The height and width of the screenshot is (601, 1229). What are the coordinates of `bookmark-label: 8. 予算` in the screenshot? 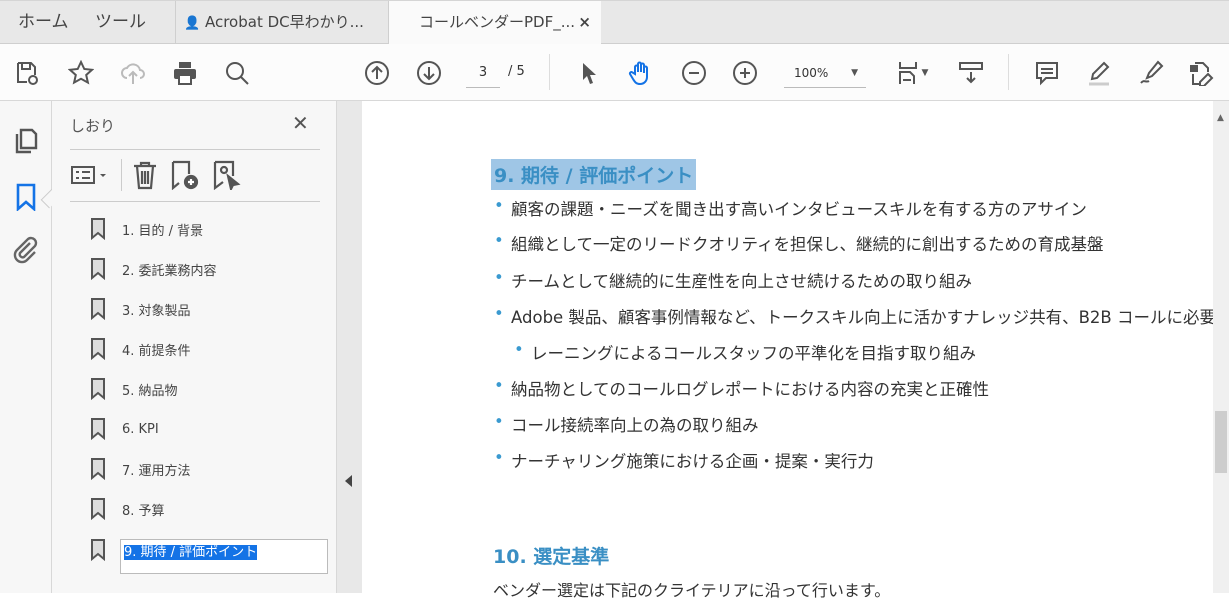 It's located at (143, 511).